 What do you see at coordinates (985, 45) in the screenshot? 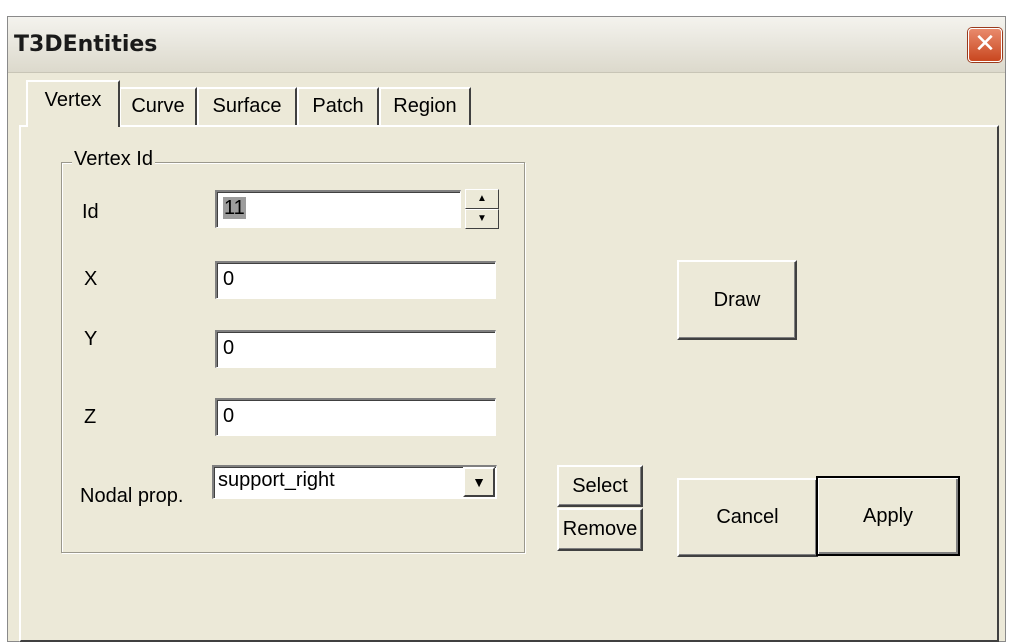
I see `close-icon: ✕` at bounding box center [985, 45].